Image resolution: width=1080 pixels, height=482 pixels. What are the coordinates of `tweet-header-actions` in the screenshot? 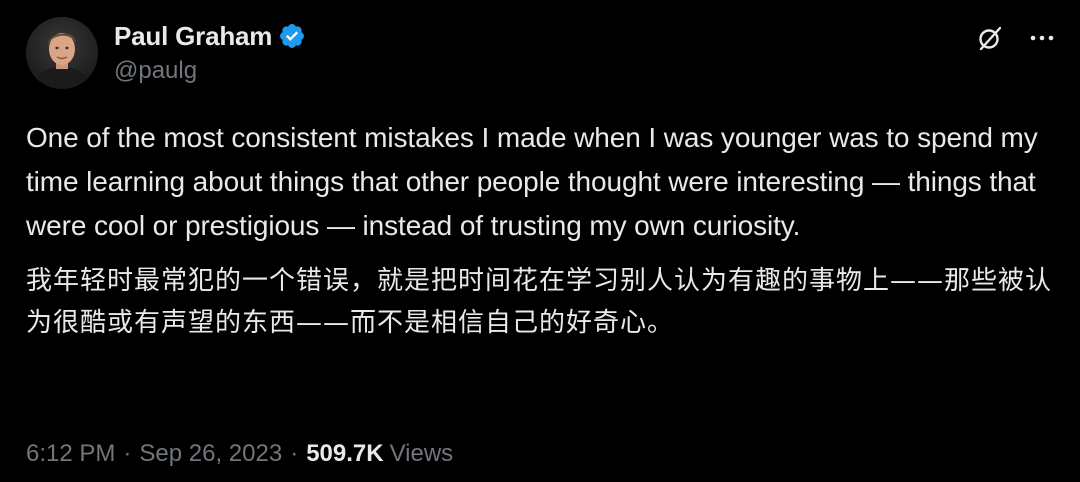 It's located at (1016, 38).